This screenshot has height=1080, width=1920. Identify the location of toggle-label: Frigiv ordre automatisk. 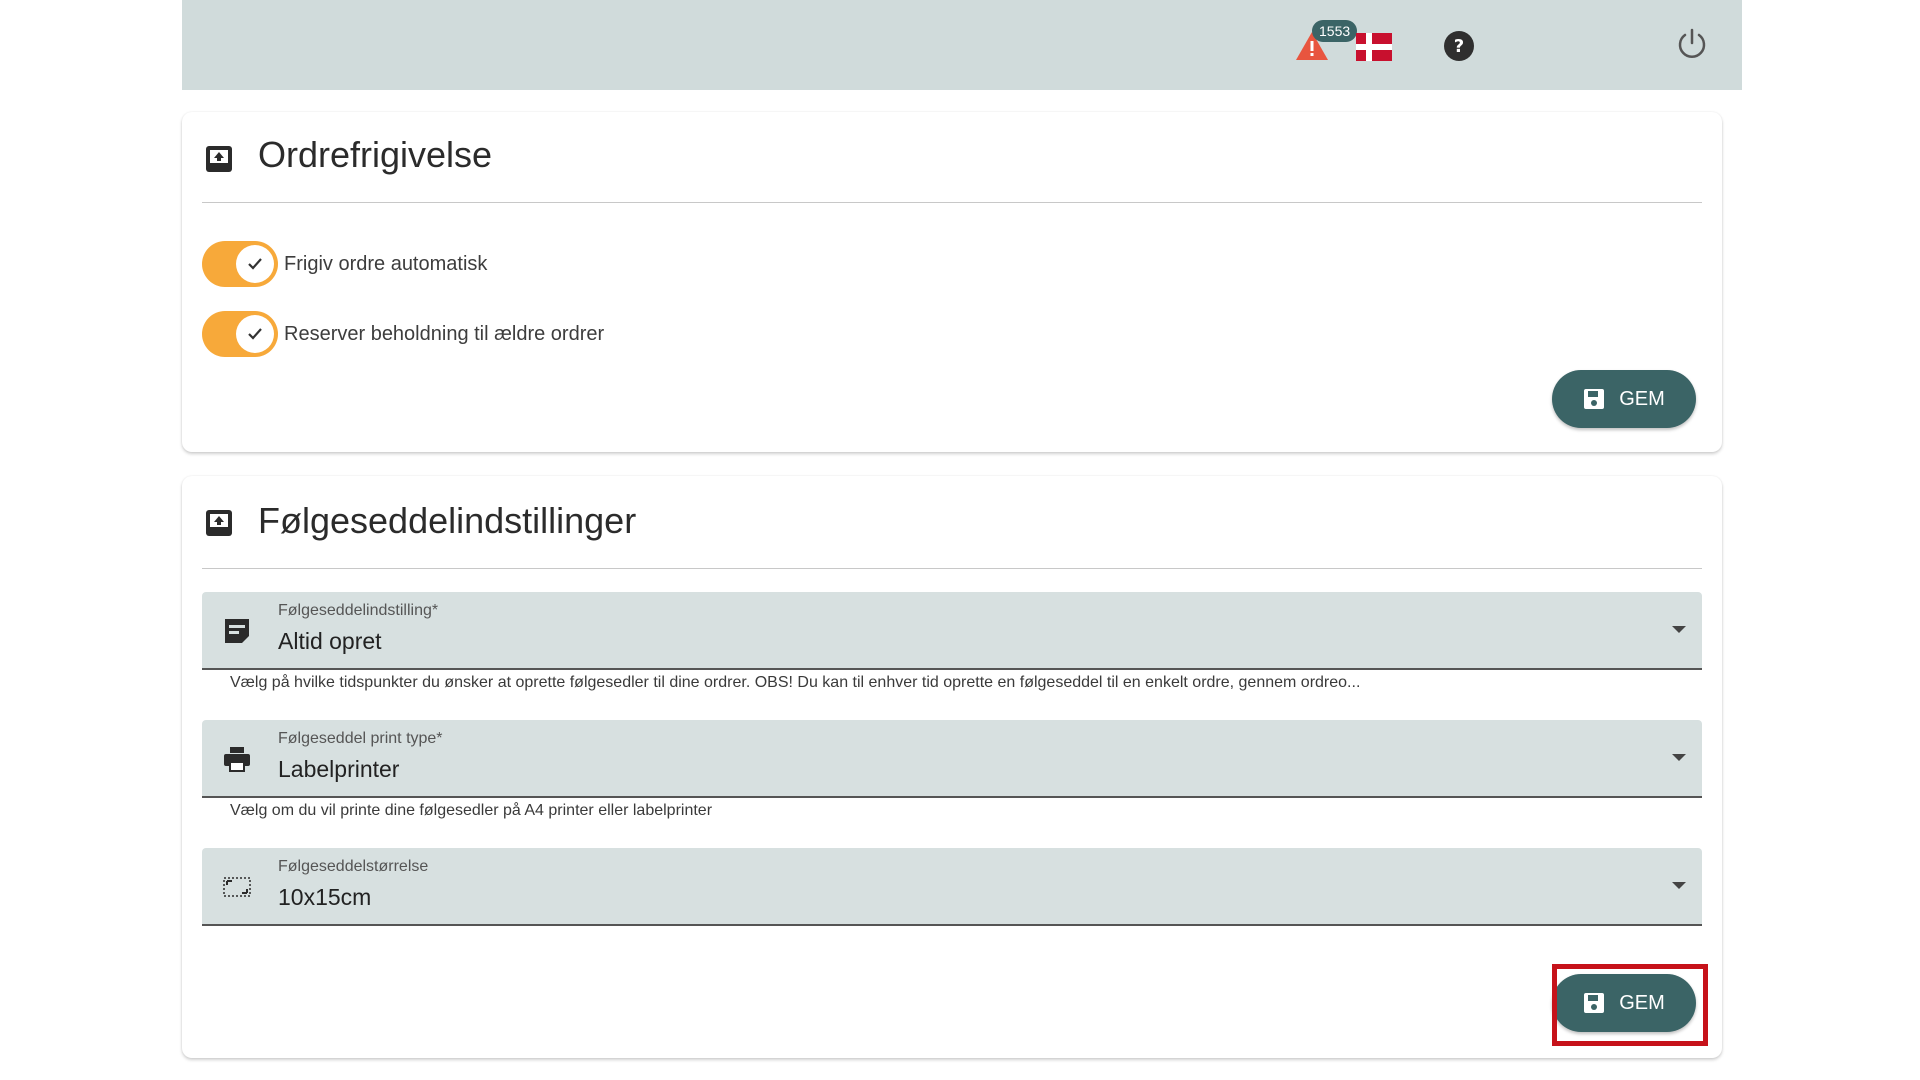
(386, 263).